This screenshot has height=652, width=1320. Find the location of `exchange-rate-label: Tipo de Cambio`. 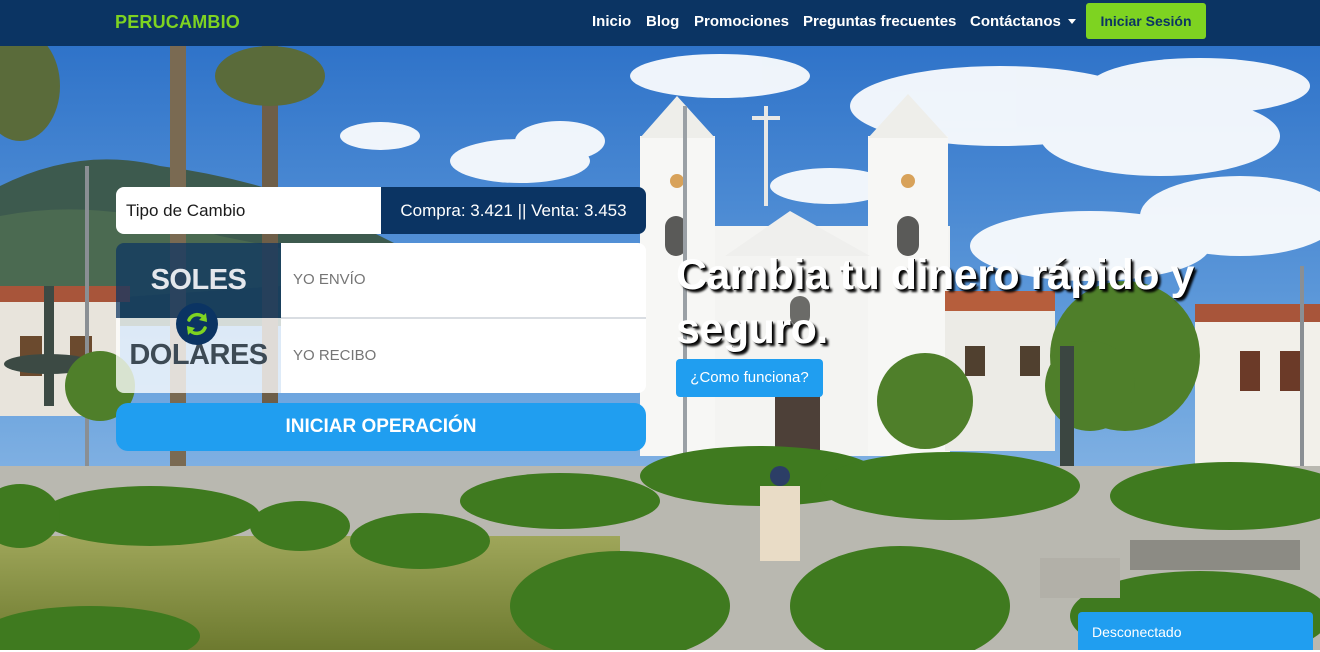

exchange-rate-label: Tipo de Cambio is located at coordinates (248, 210).